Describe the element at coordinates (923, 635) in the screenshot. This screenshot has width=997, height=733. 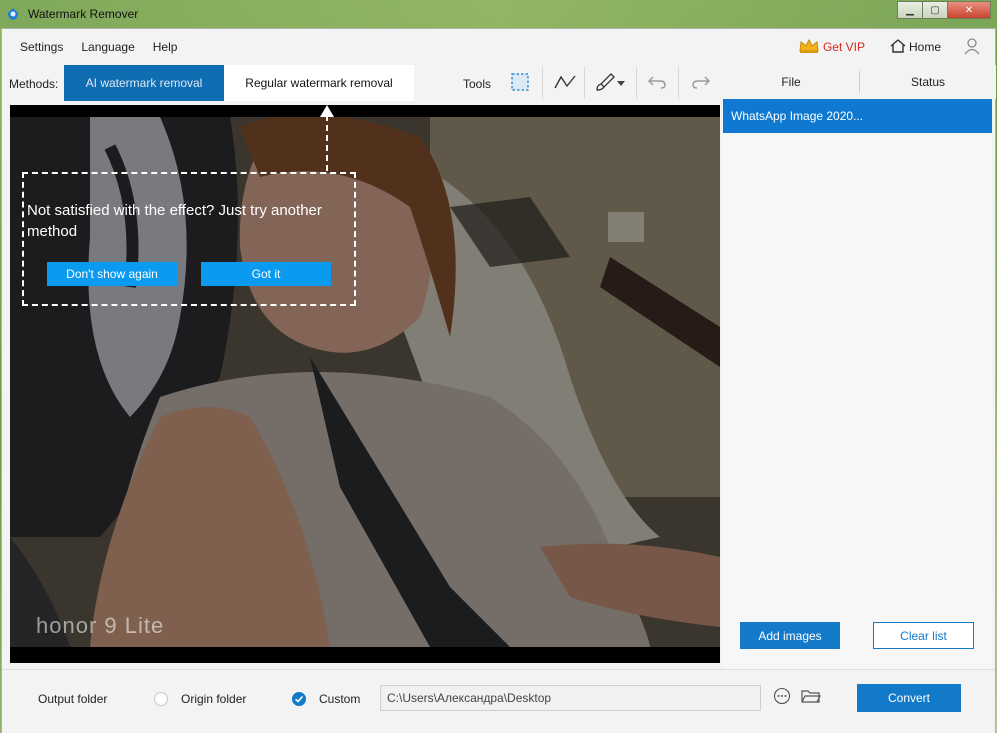
I see `clear-list-button: Clear list` at that location.